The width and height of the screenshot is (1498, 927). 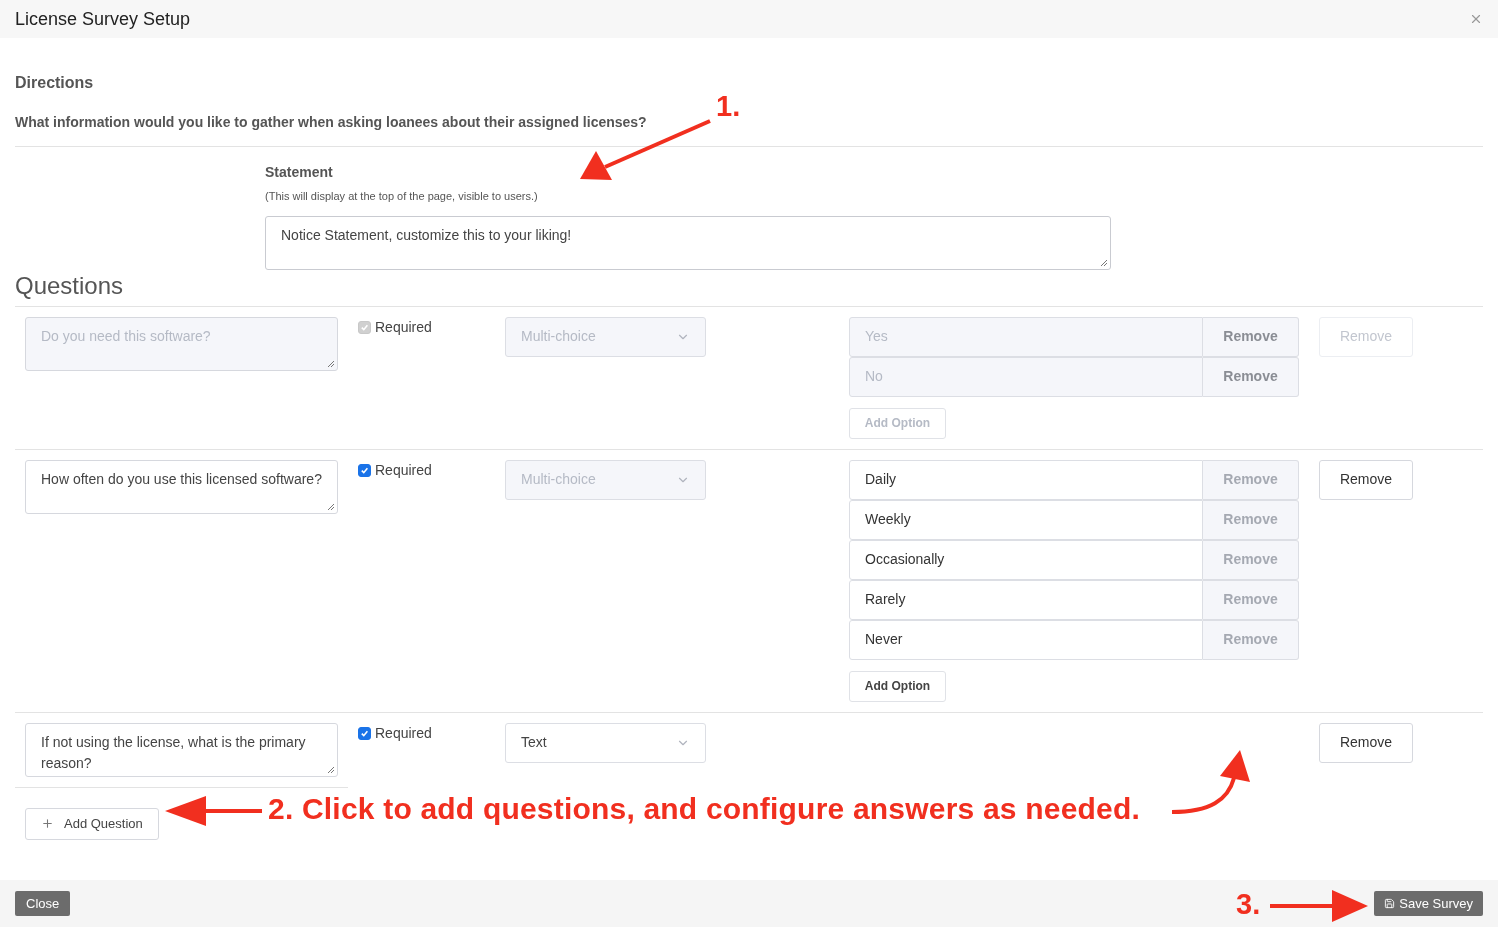 I want to click on option-field: Never, so click(x=1026, y=639).